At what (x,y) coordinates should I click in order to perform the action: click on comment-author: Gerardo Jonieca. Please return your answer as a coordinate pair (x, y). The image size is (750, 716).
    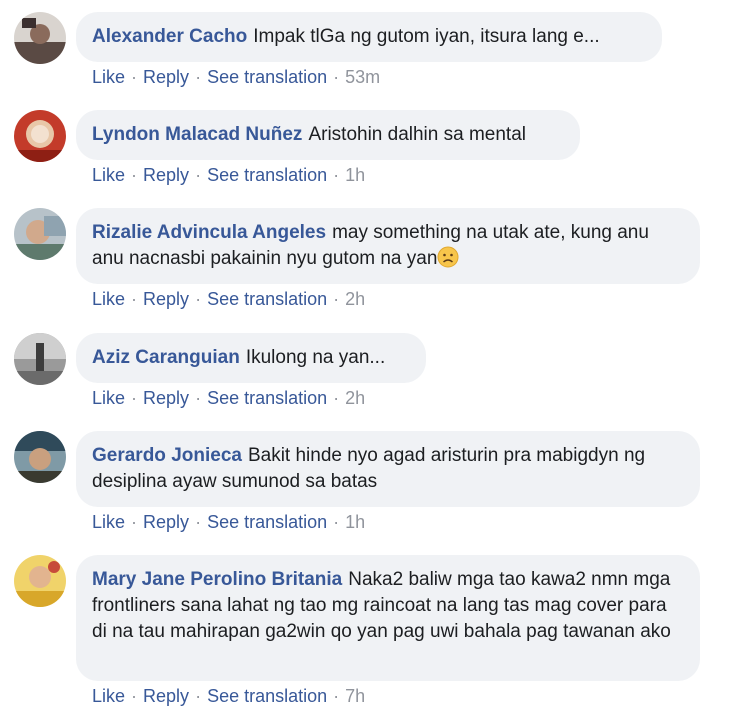
    Looking at the image, I should click on (167, 455).